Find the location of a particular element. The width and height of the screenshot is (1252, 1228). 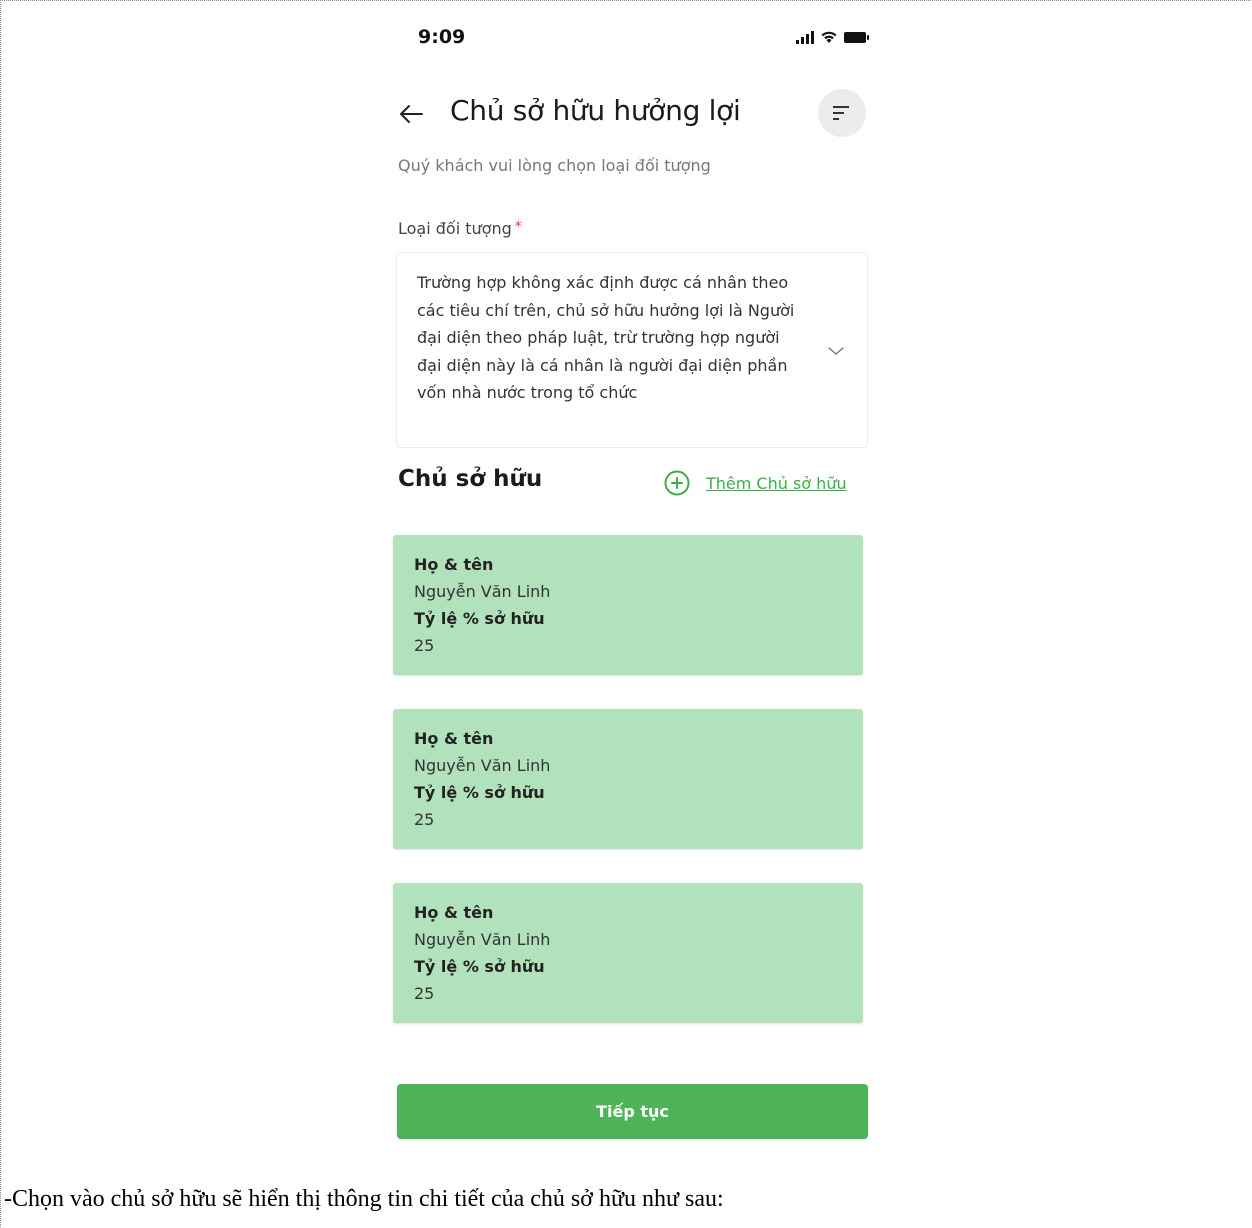

object-type-label: Loại đối tượng * is located at coordinates (460, 228).